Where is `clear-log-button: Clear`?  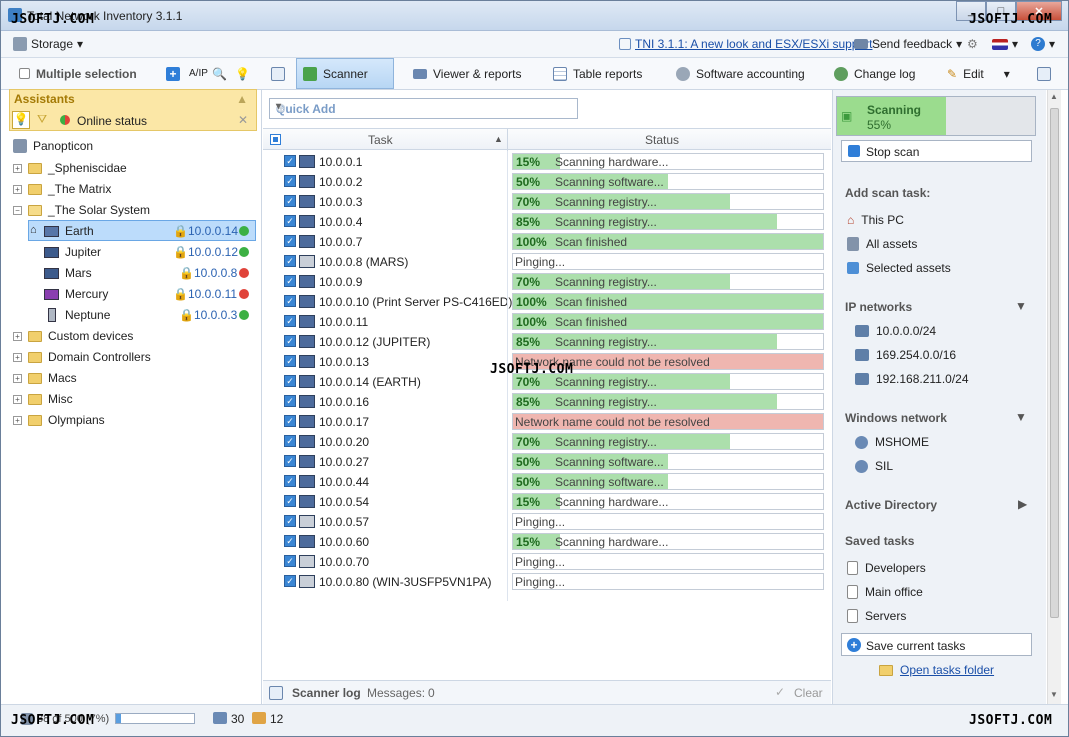
clear-log-button: Clear is located at coordinates (808, 693).